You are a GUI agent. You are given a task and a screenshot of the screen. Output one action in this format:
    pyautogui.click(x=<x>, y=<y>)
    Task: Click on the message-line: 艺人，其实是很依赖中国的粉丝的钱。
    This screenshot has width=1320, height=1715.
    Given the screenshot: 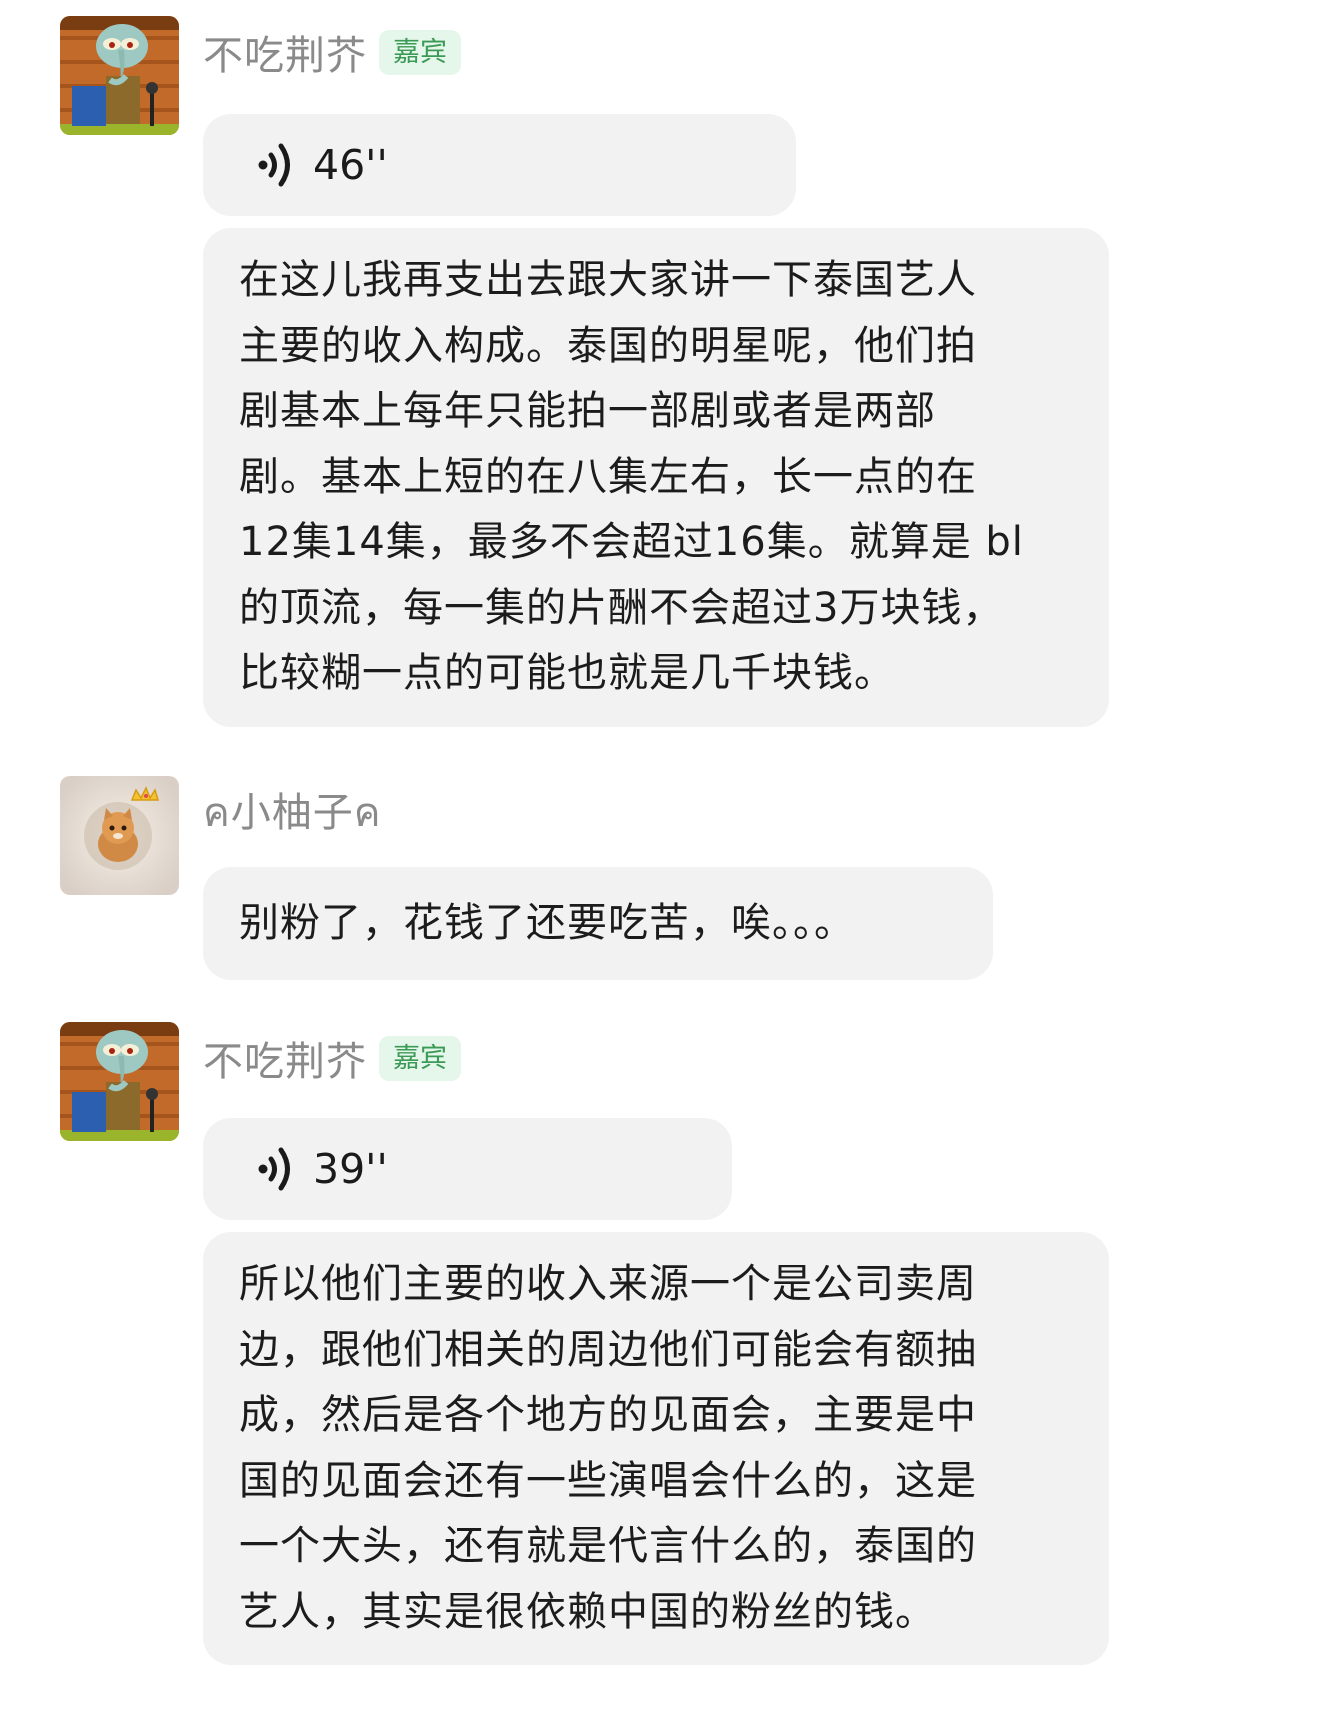 What is the action you would take?
    pyautogui.click(x=587, y=1611)
    